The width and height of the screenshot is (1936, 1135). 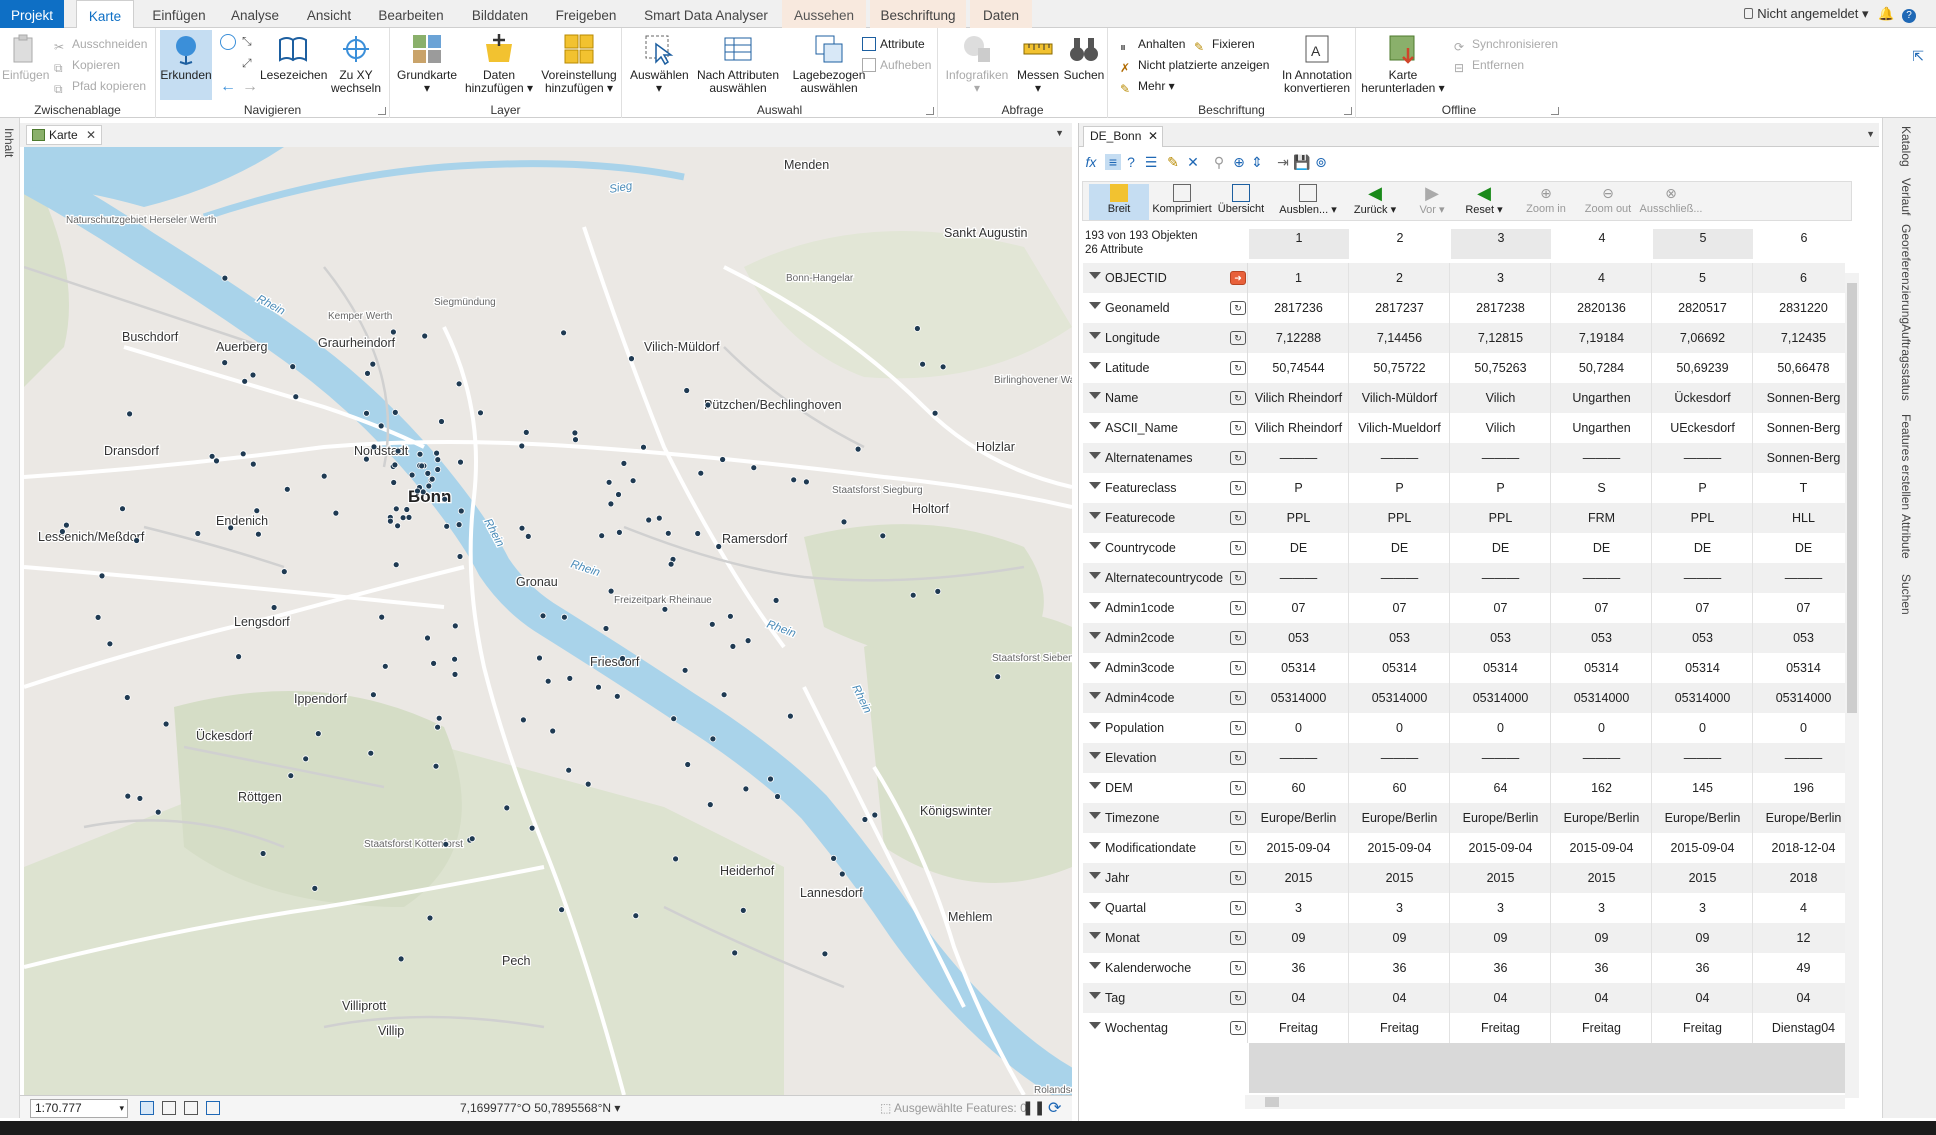 What do you see at coordinates (1464, 938) in the screenshot?
I see `attribute-row: Monat ↻ 09 09 09 09 09 12` at bounding box center [1464, 938].